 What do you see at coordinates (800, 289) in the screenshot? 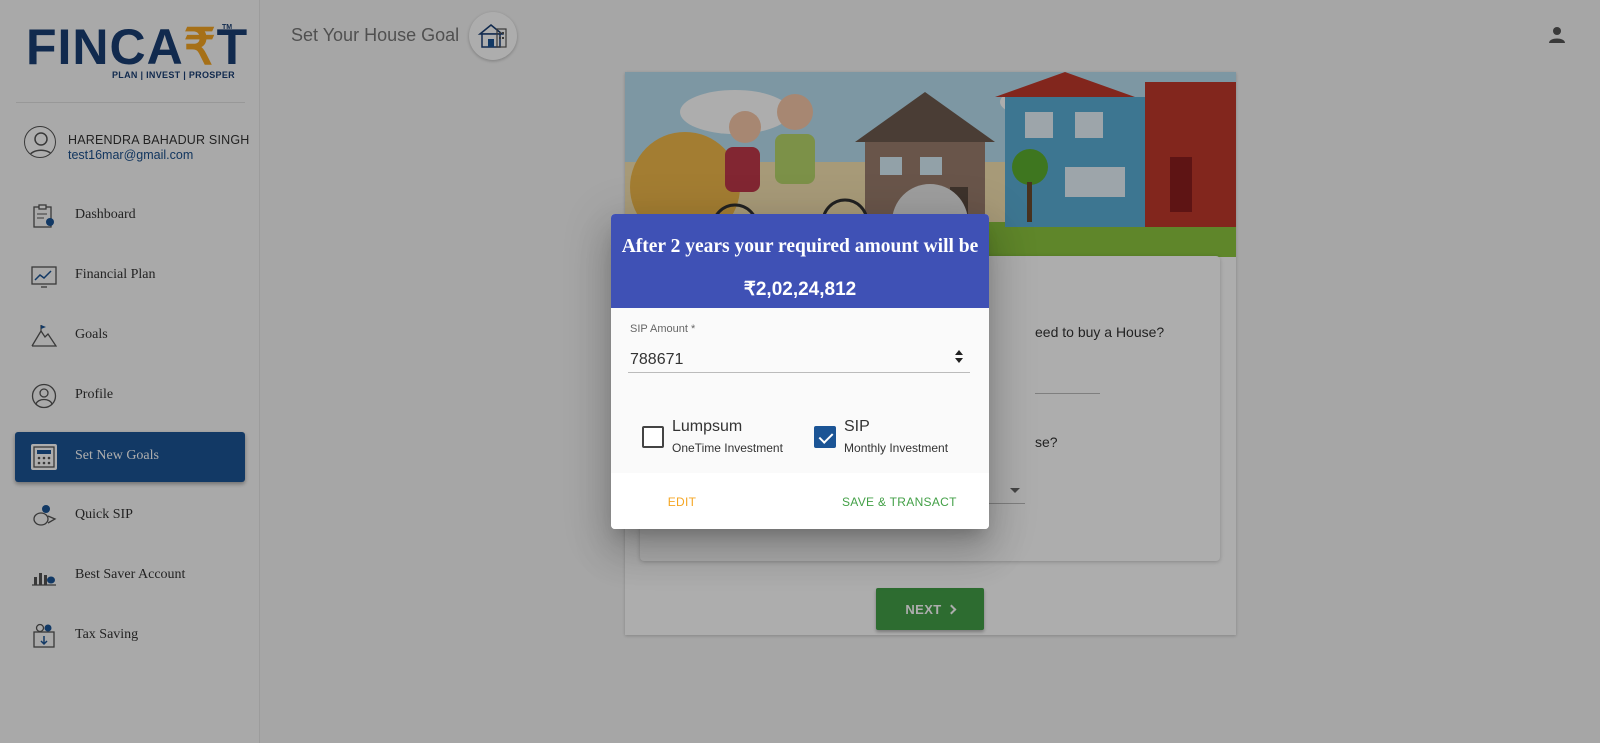
I see `required-amount: ₹2,02,24,812` at bounding box center [800, 289].